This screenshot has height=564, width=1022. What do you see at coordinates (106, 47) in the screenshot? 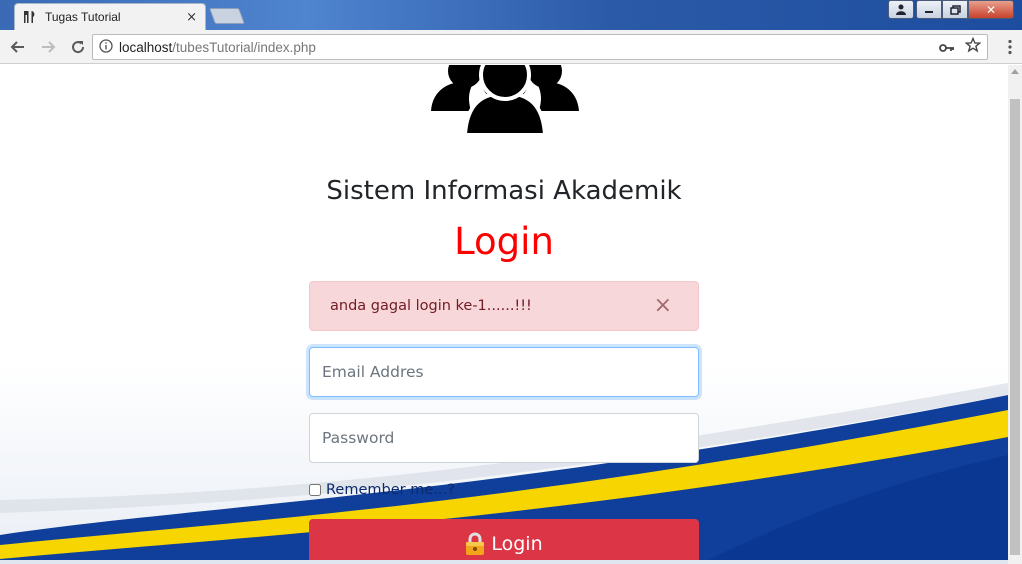
I see `info-icon` at bounding box center [106, 47].